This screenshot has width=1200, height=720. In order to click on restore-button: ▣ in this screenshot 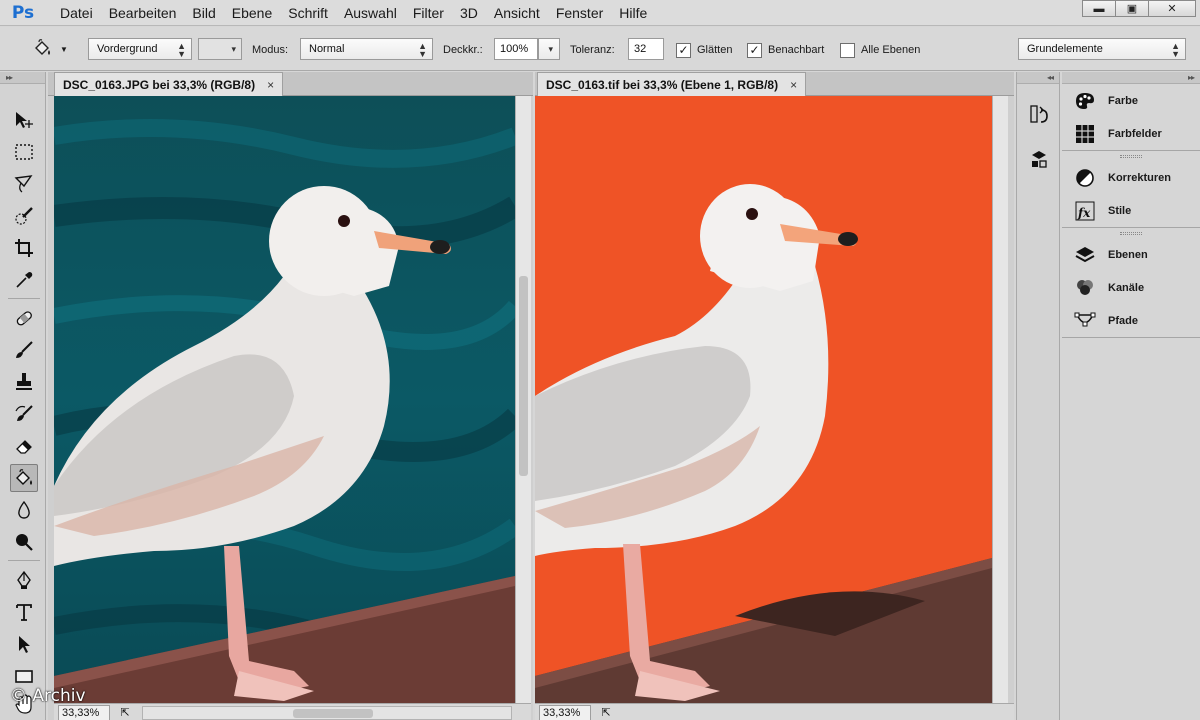, I will do `click(1132, 8)`.